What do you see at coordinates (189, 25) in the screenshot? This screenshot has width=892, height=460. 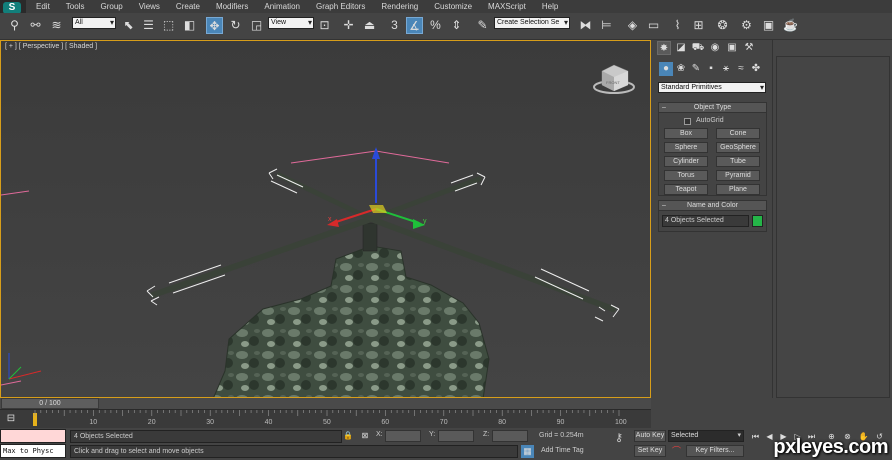 I see `window-crossing-icon: ◧` at bounding box center [189, 25].